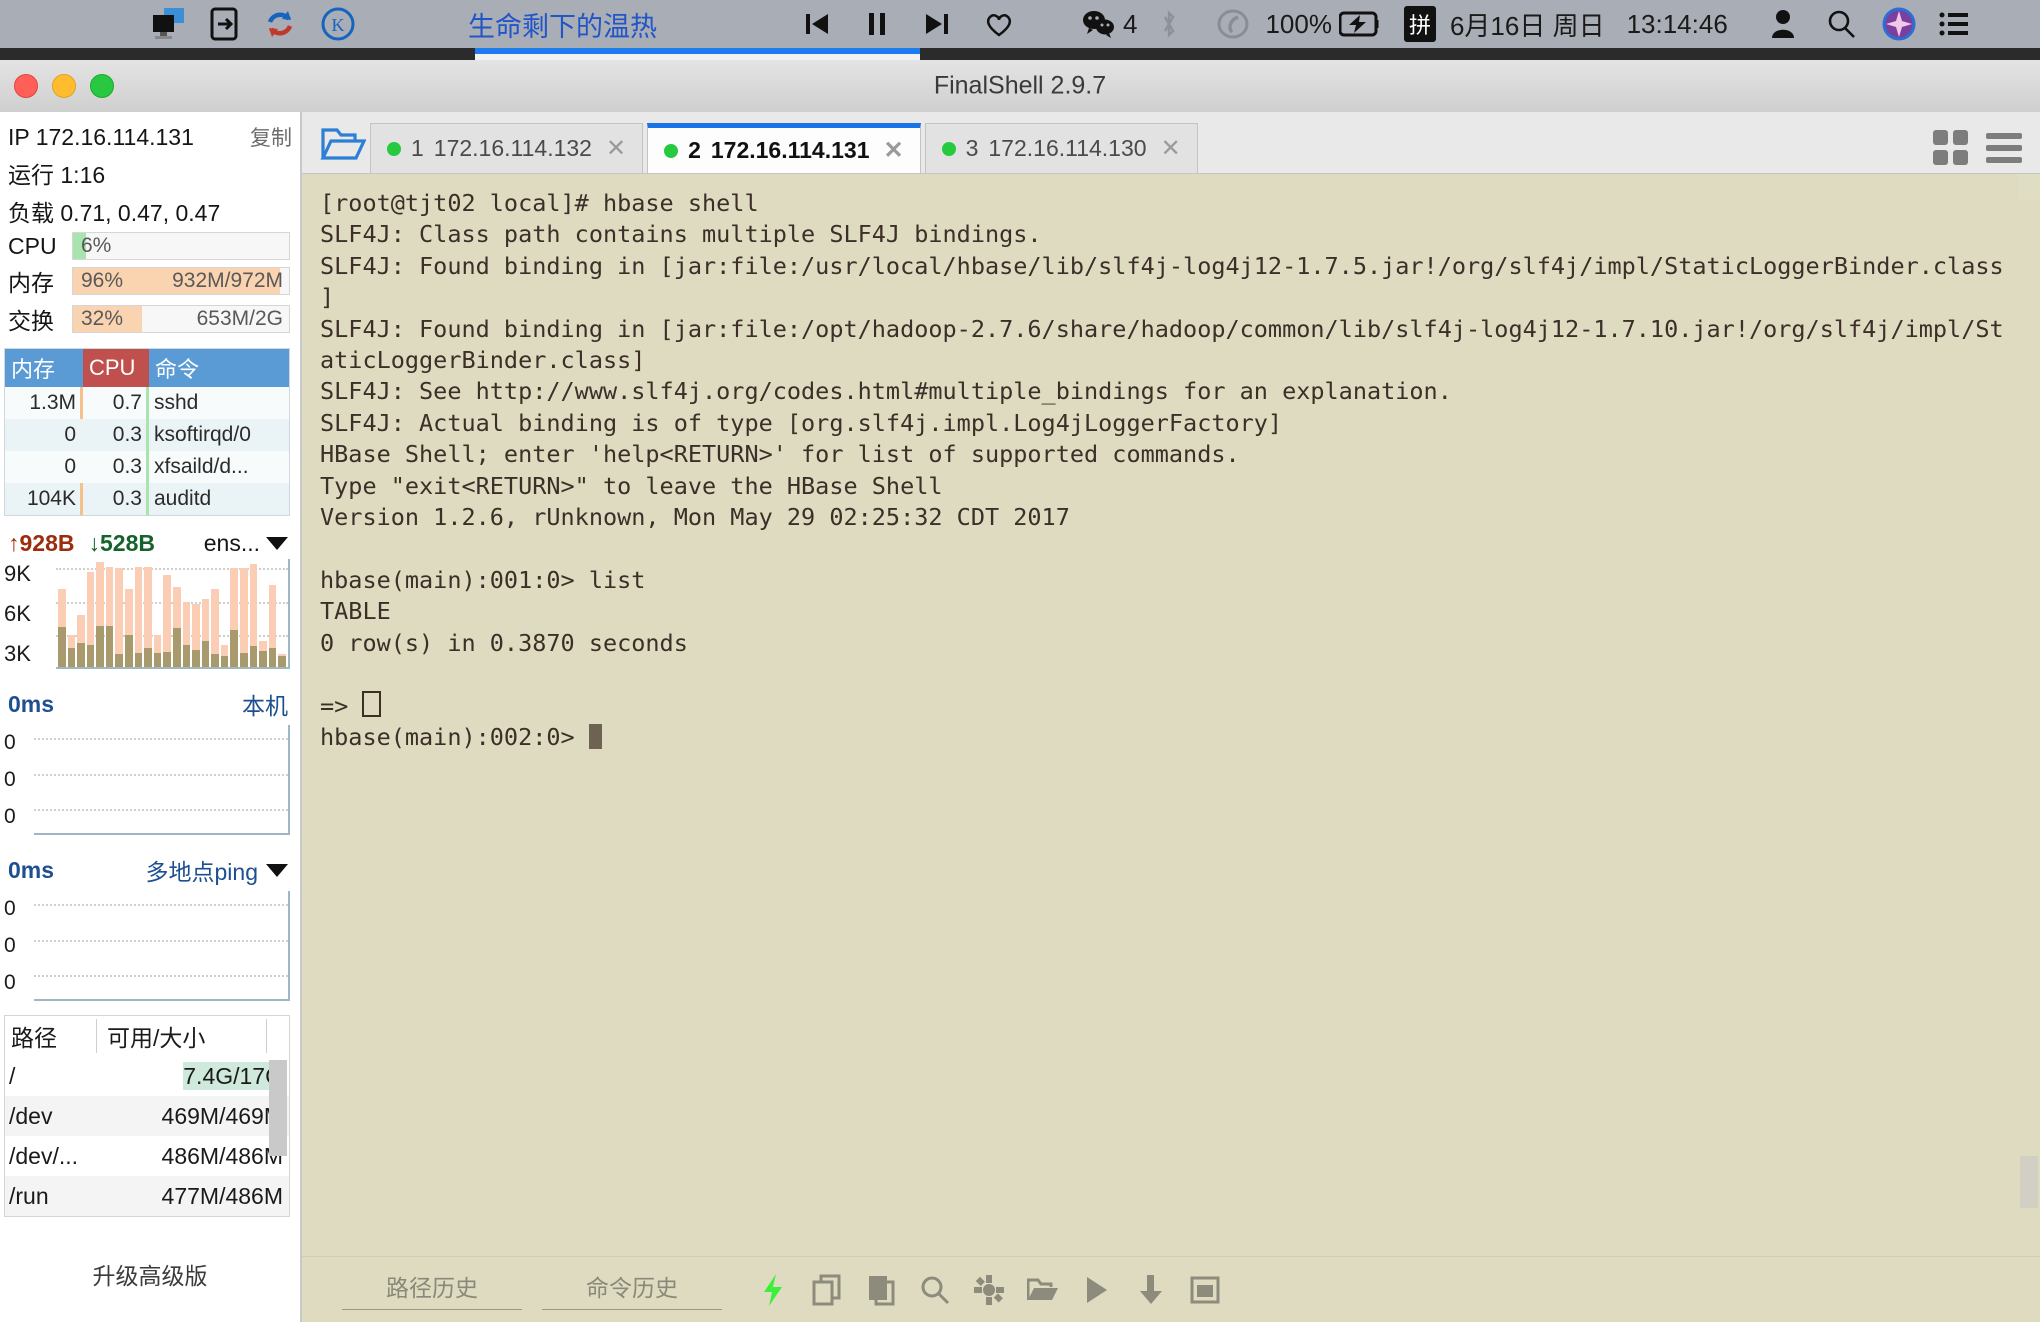 The height and width of the screenshot is (1322, 2040). I want to click on table-row: / 7.4G/17G, so click(147, 1076).